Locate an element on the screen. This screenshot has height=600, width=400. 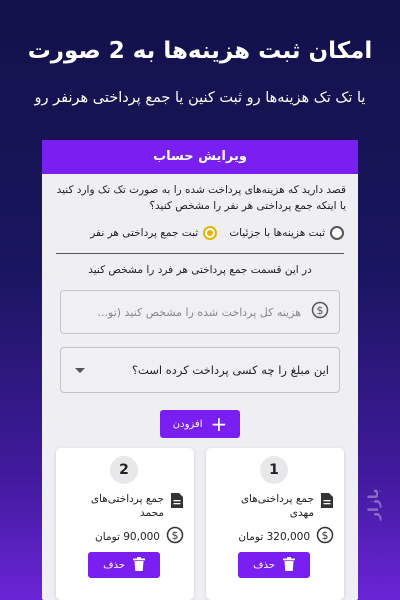
amount-field: $ is located at coordinates (200, 312).